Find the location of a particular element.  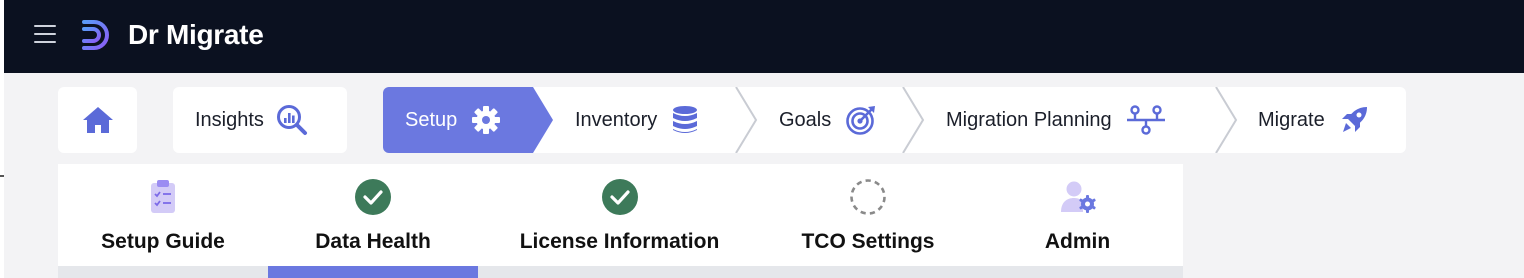

step-setup: Setup is located at coordinates (453, 120).